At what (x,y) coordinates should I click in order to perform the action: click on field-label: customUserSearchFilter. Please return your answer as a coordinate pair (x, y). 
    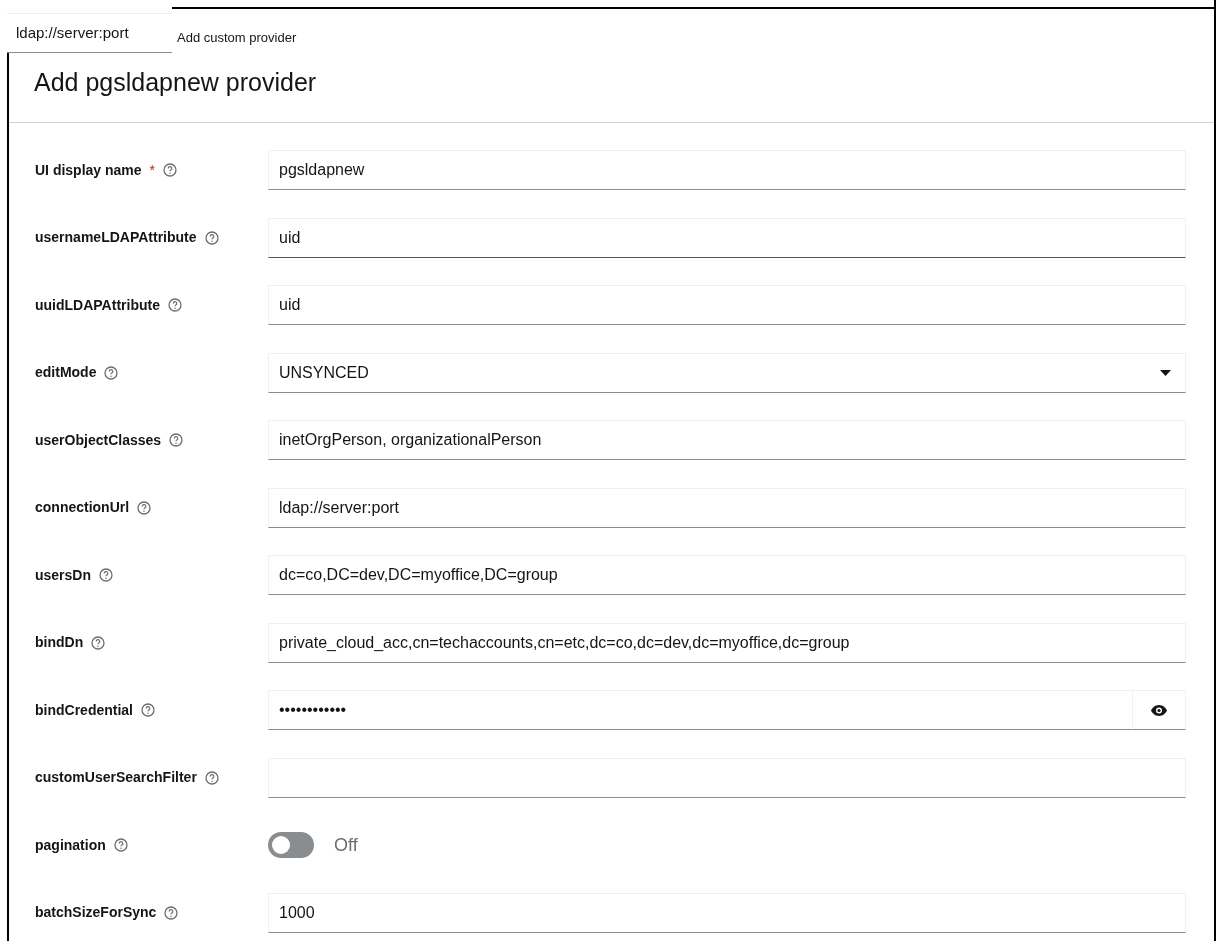
    Looking at the image, I should click on (116, 777).